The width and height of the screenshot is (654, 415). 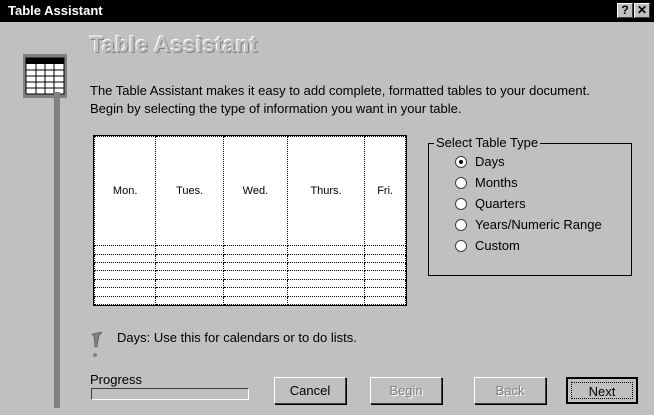 I want to click on help-button: ?, so click(x=625, y=10).